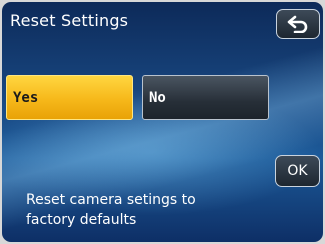 The width and height of the screenshot is (325, 244). I want to click on page-title: Reset Settings, so click(69, 20).